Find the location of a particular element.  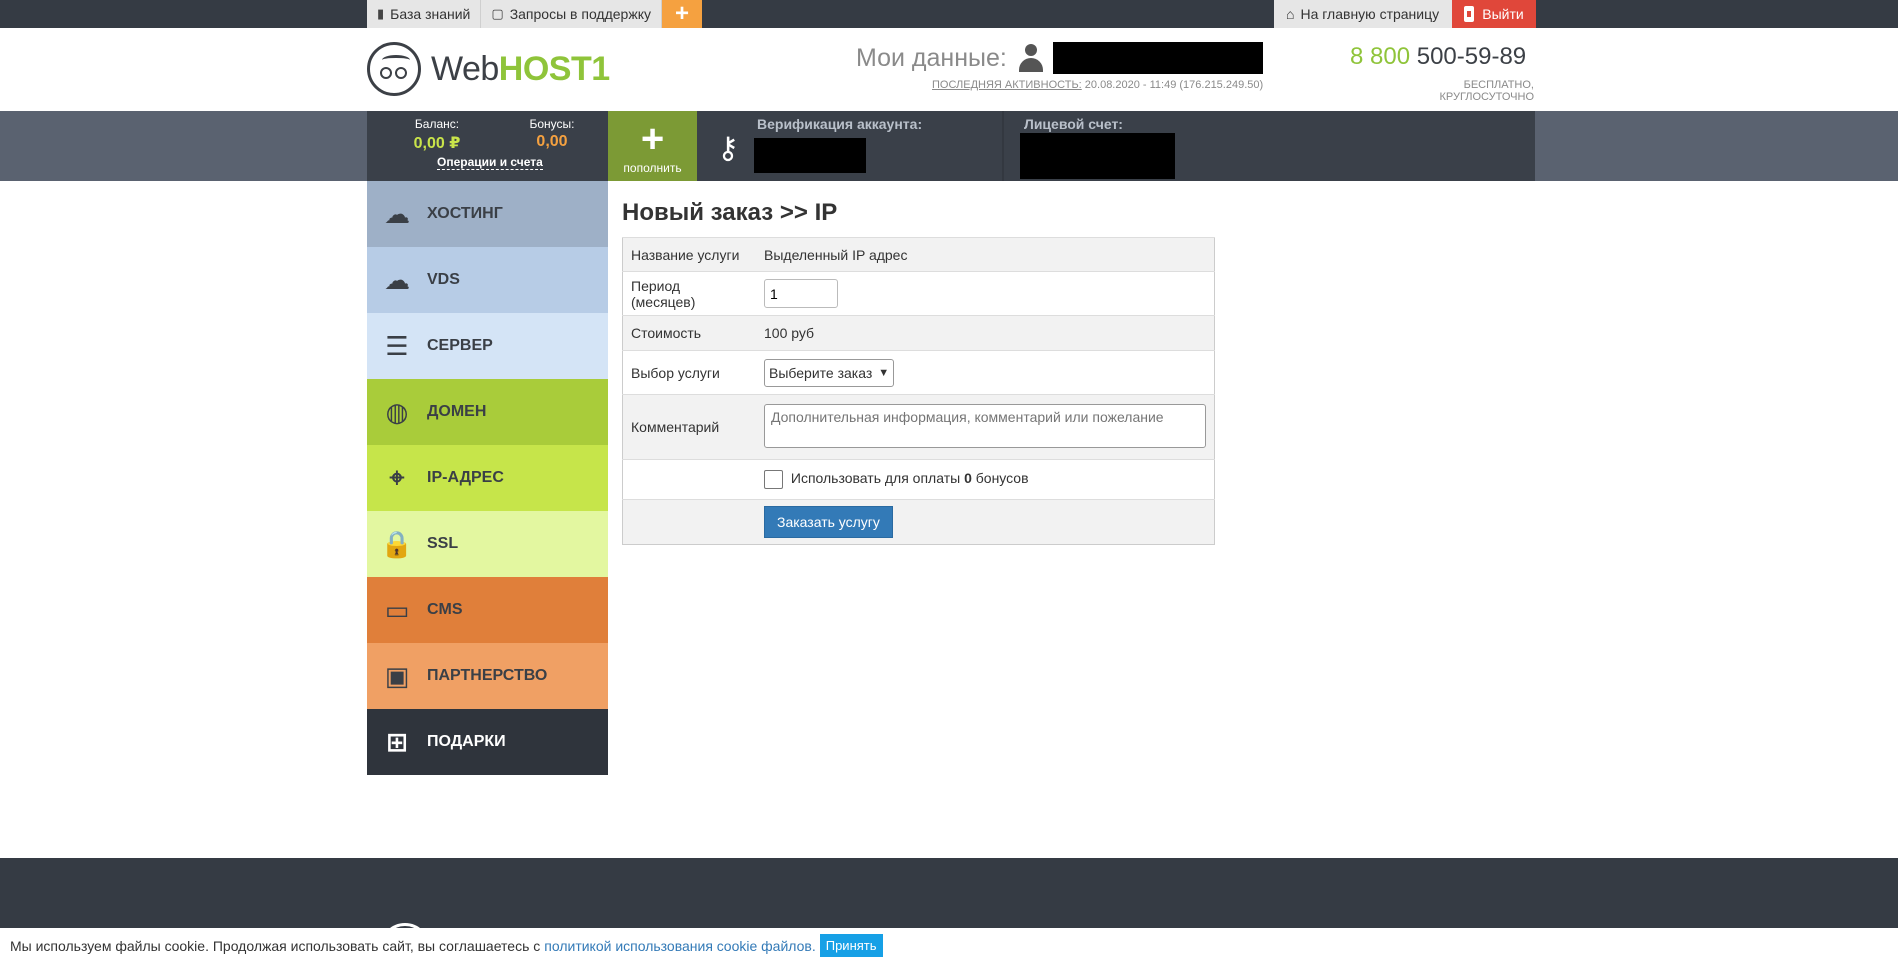

my-data-label: Мои данные: is located at coordinates (931, 57).